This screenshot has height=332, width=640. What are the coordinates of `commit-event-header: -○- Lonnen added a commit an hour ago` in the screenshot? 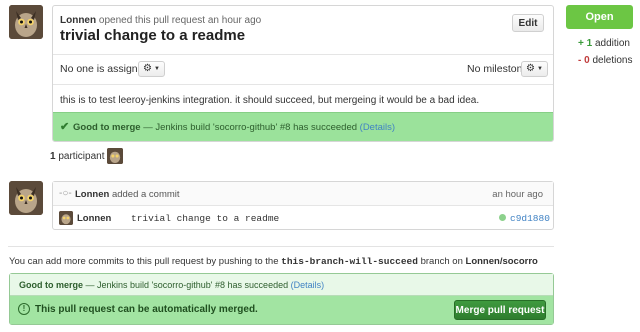 It's located at (303, 194).